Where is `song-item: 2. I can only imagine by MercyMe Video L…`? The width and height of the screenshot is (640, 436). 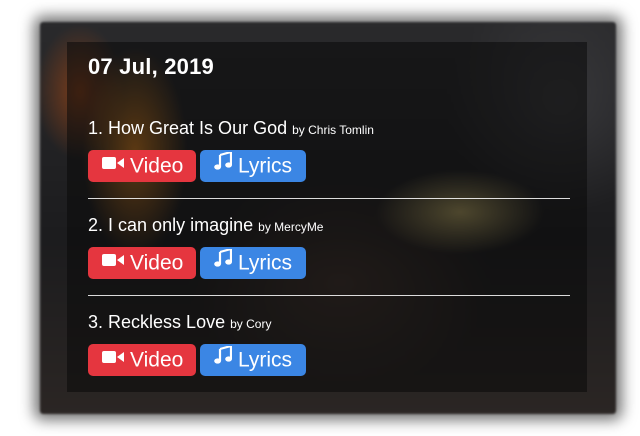 song-item: 2. I can only imagine by MercyMe Video L… is located at coordinates (328, 246).